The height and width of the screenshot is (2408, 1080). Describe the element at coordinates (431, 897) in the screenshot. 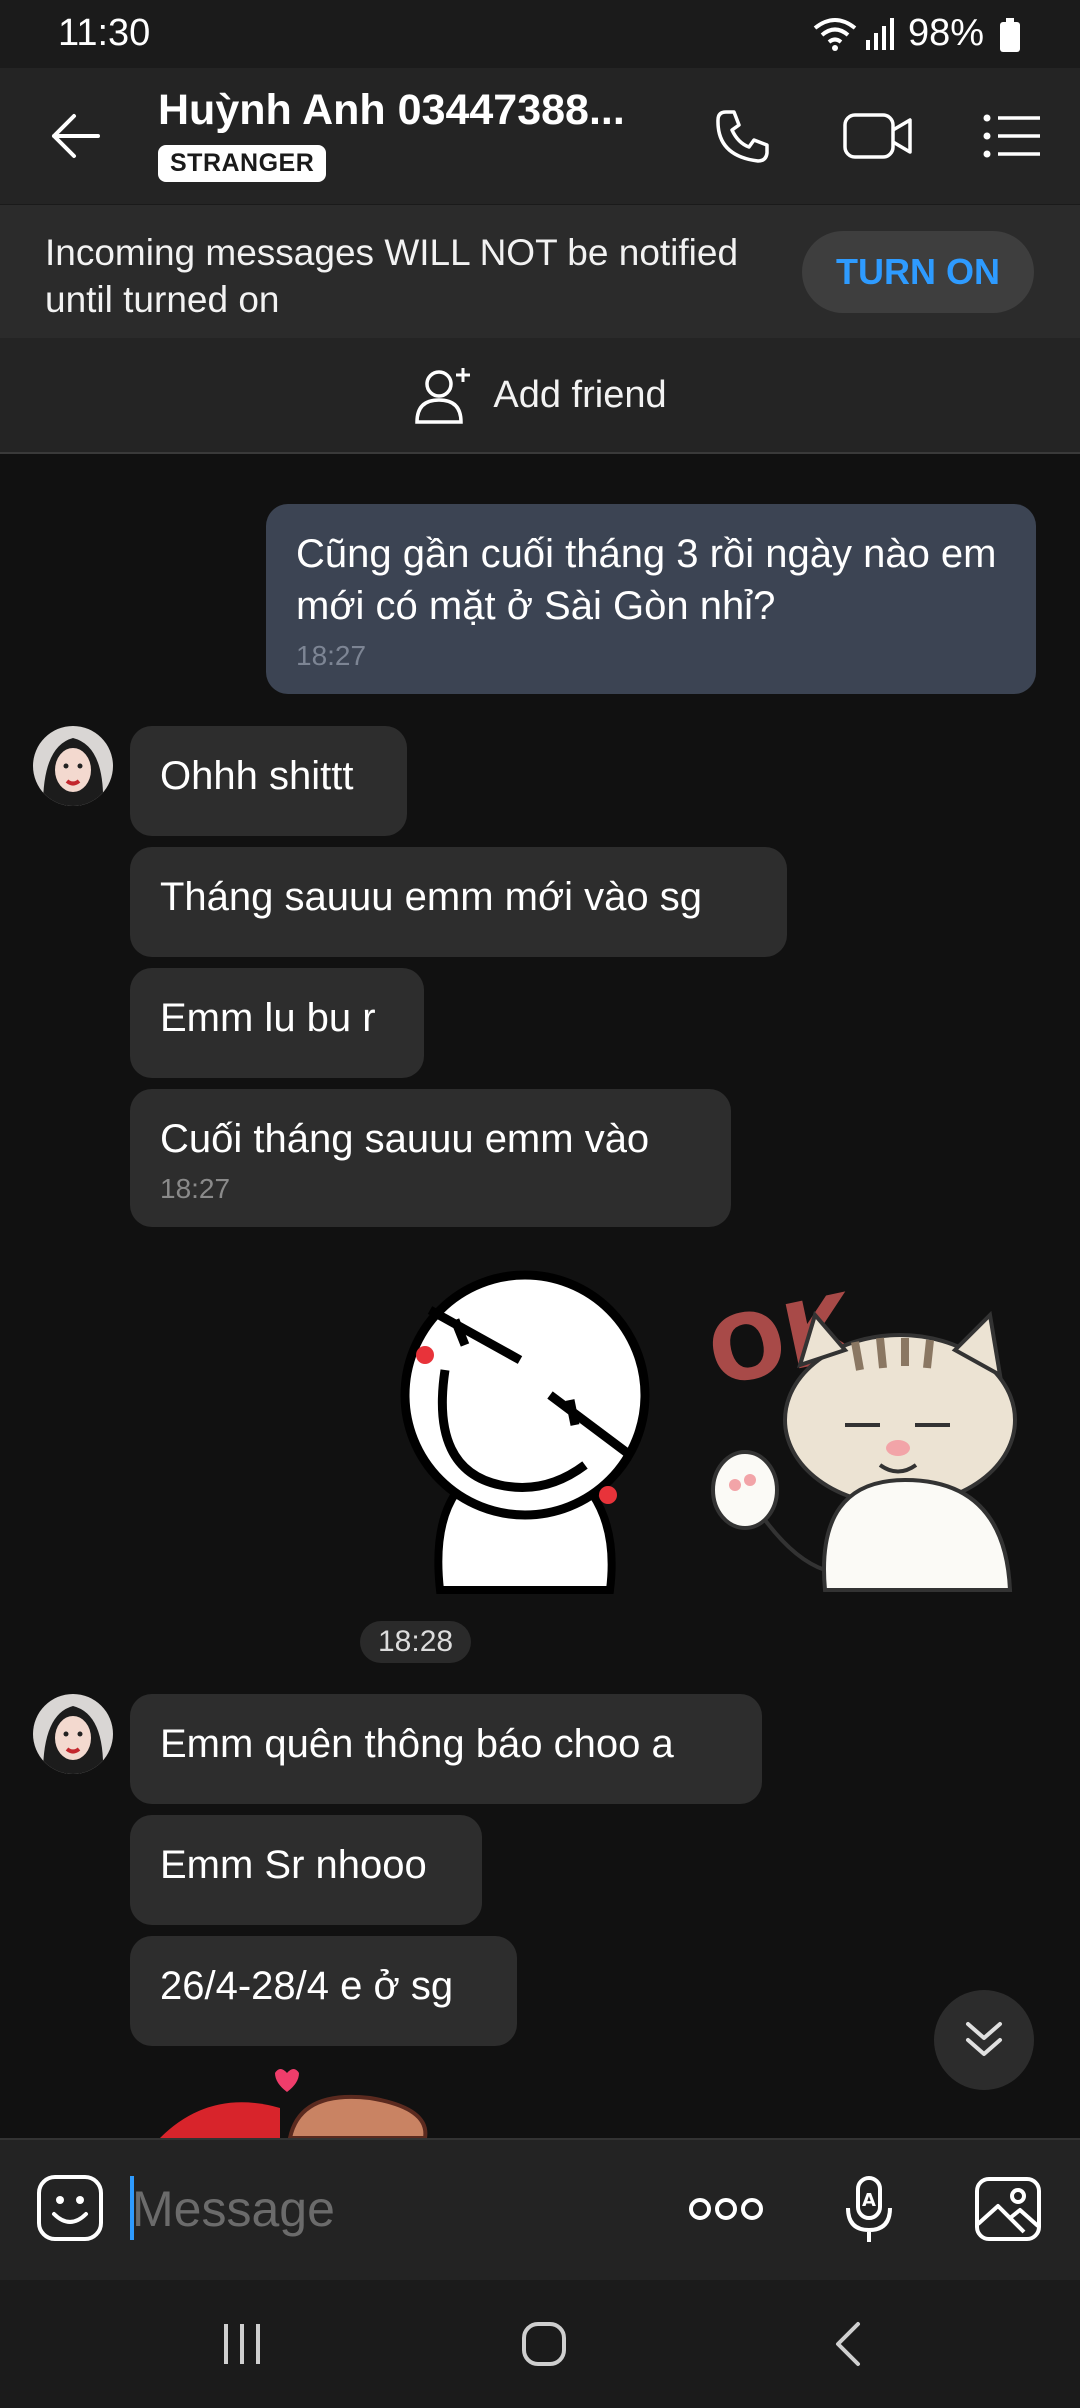

I see `message-text: Tháng sauuu emm mới vào sg` at that location.